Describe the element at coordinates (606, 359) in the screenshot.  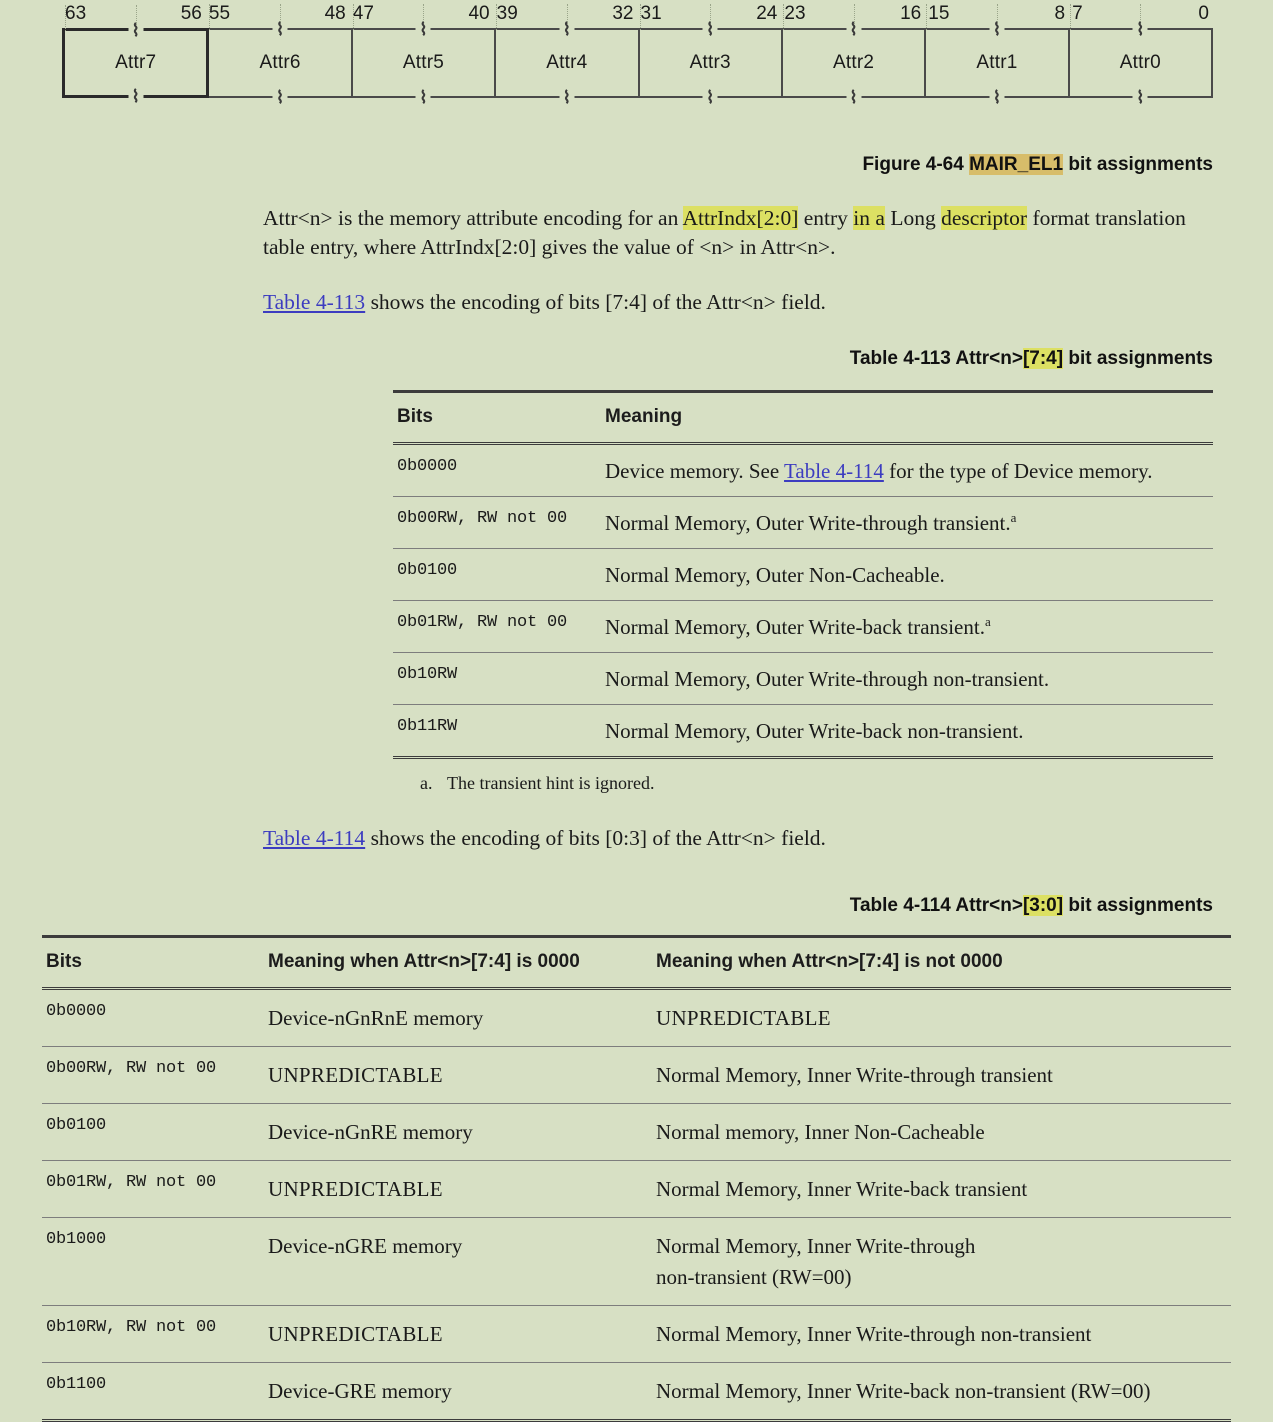
I see `table-4-113-caption: Table 4-113 Attr<n>[7:4] bit assignments` at that location.